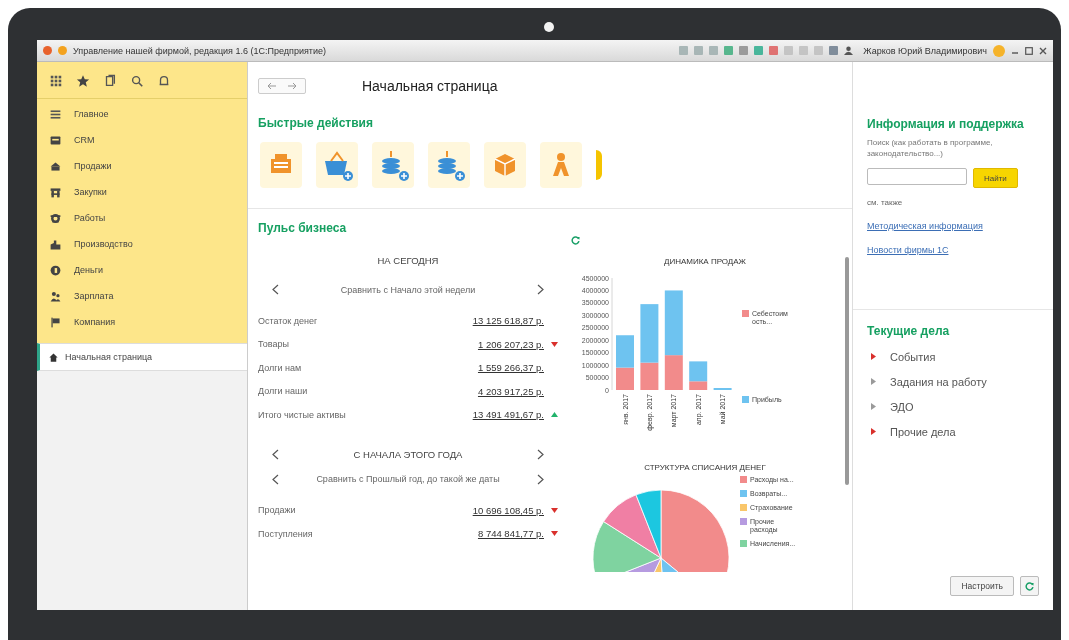 The width and height of the screenshot is (1069, 640). I want to click on metric-value-link: 1 559 266,37 р., so click(510, 368).